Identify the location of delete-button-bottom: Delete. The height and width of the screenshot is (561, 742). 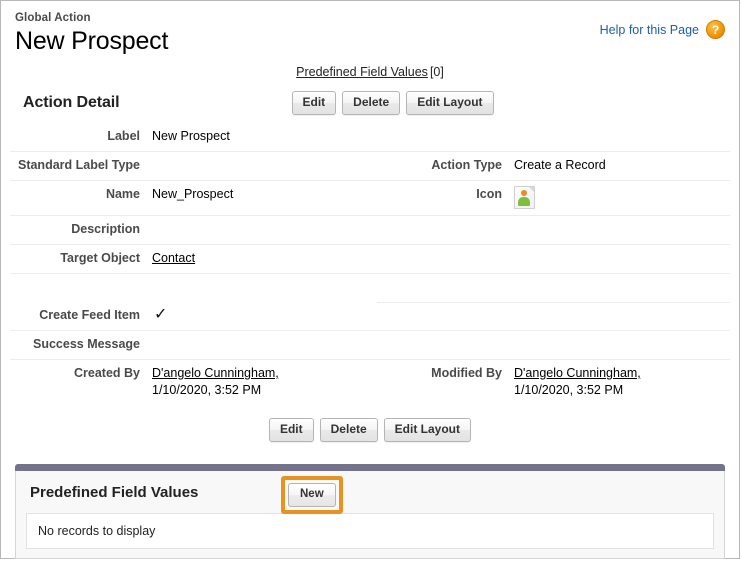
(348, 430).